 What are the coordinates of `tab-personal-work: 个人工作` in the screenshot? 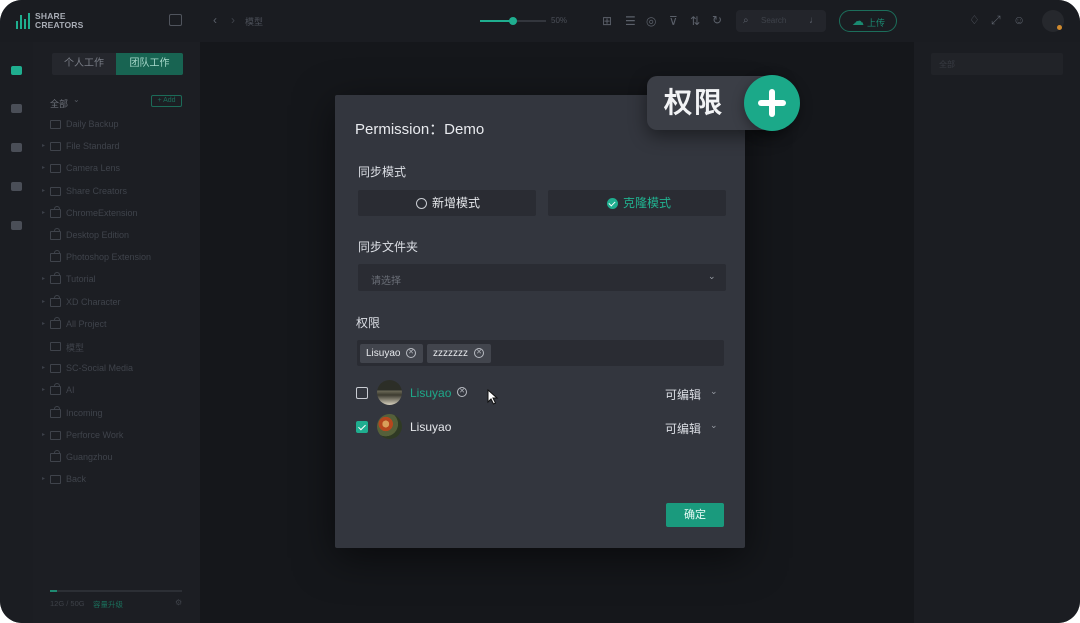 It's located at (84, 64).